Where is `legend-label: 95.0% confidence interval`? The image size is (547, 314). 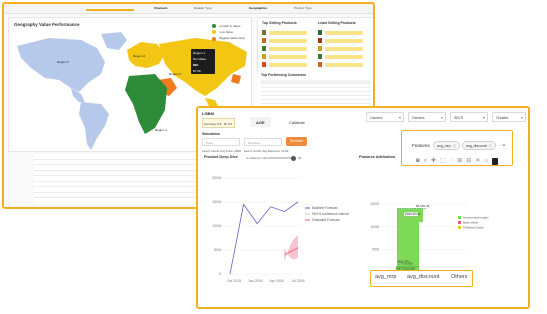
legend-label: 95.0% confidence interval is located at coordinates (330, 214).